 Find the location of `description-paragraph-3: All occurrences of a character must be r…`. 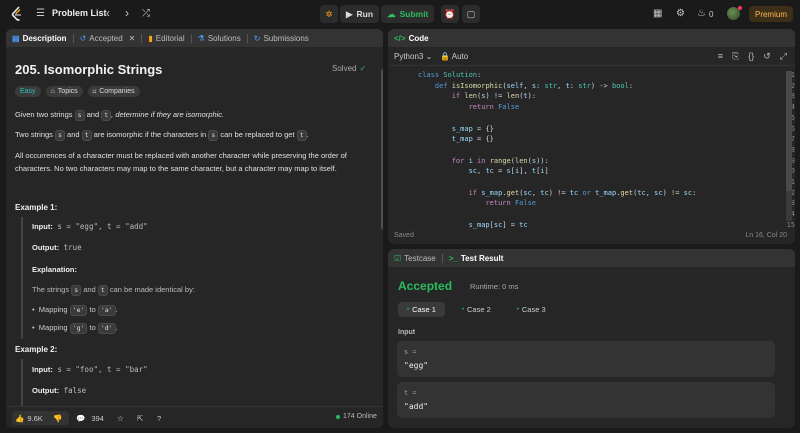

description-paragraph-3: All occurrences of a character must be r… is located at coordinates (181, 162).